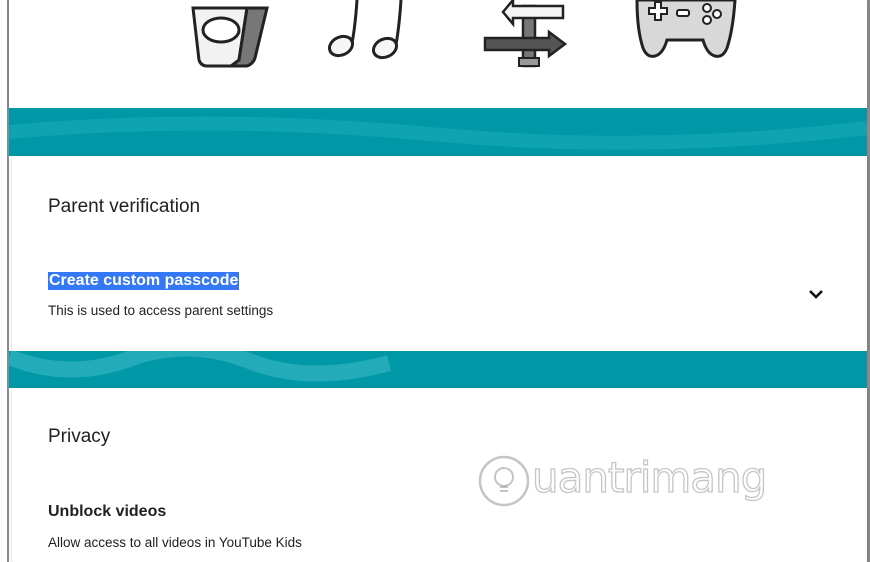 The height and width of the screenshot is (562, 870). I want to click on privacy-title: Privacy, so click(79, 436).